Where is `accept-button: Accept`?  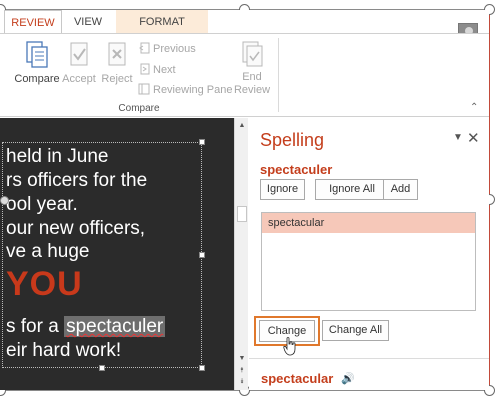
accept-button: Accept is located at coordinates (79, 63).